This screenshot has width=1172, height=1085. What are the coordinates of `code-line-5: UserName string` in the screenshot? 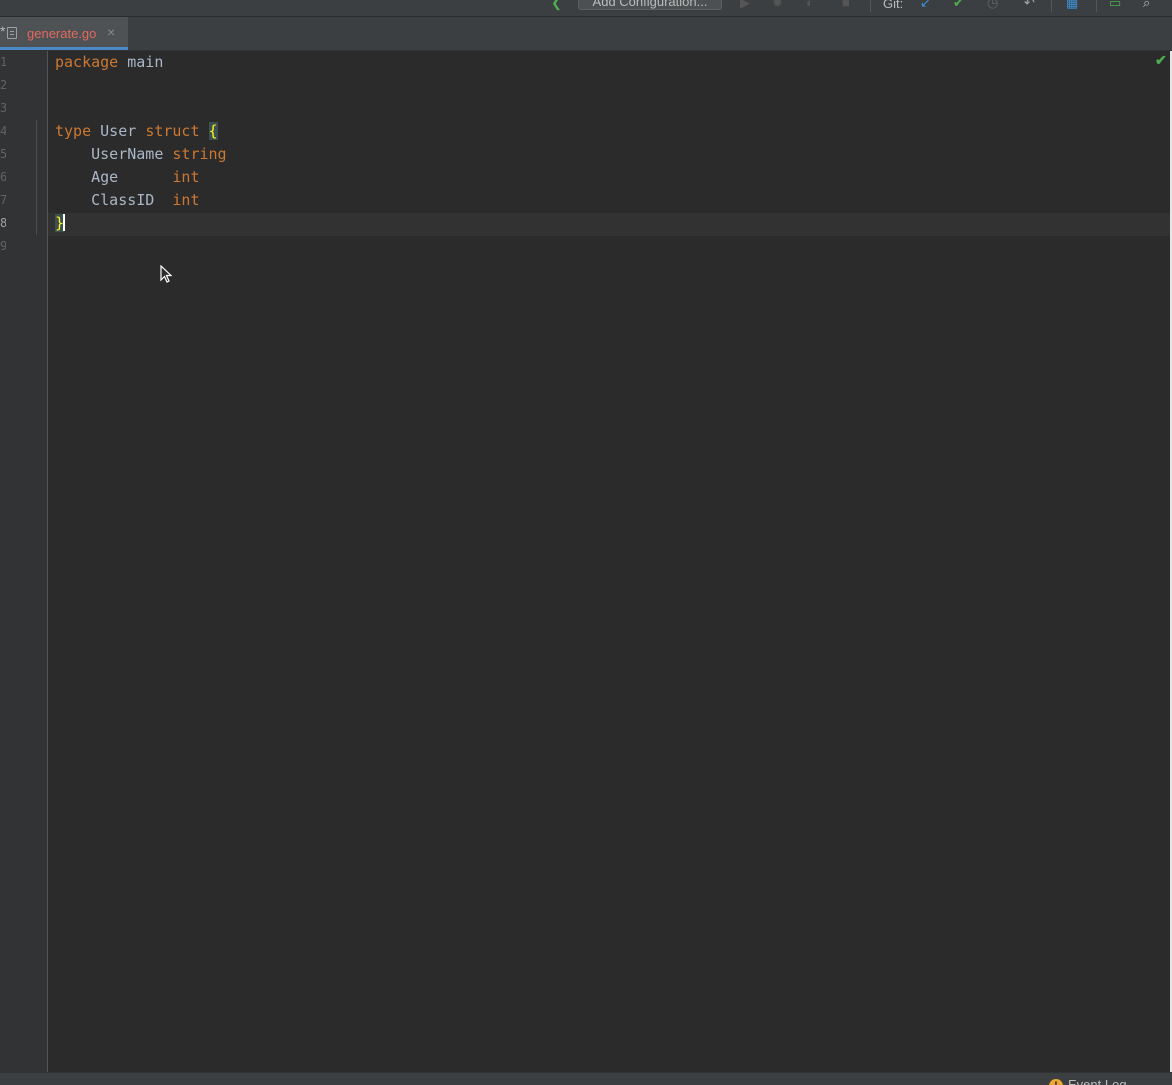 It's located at (141, 154).